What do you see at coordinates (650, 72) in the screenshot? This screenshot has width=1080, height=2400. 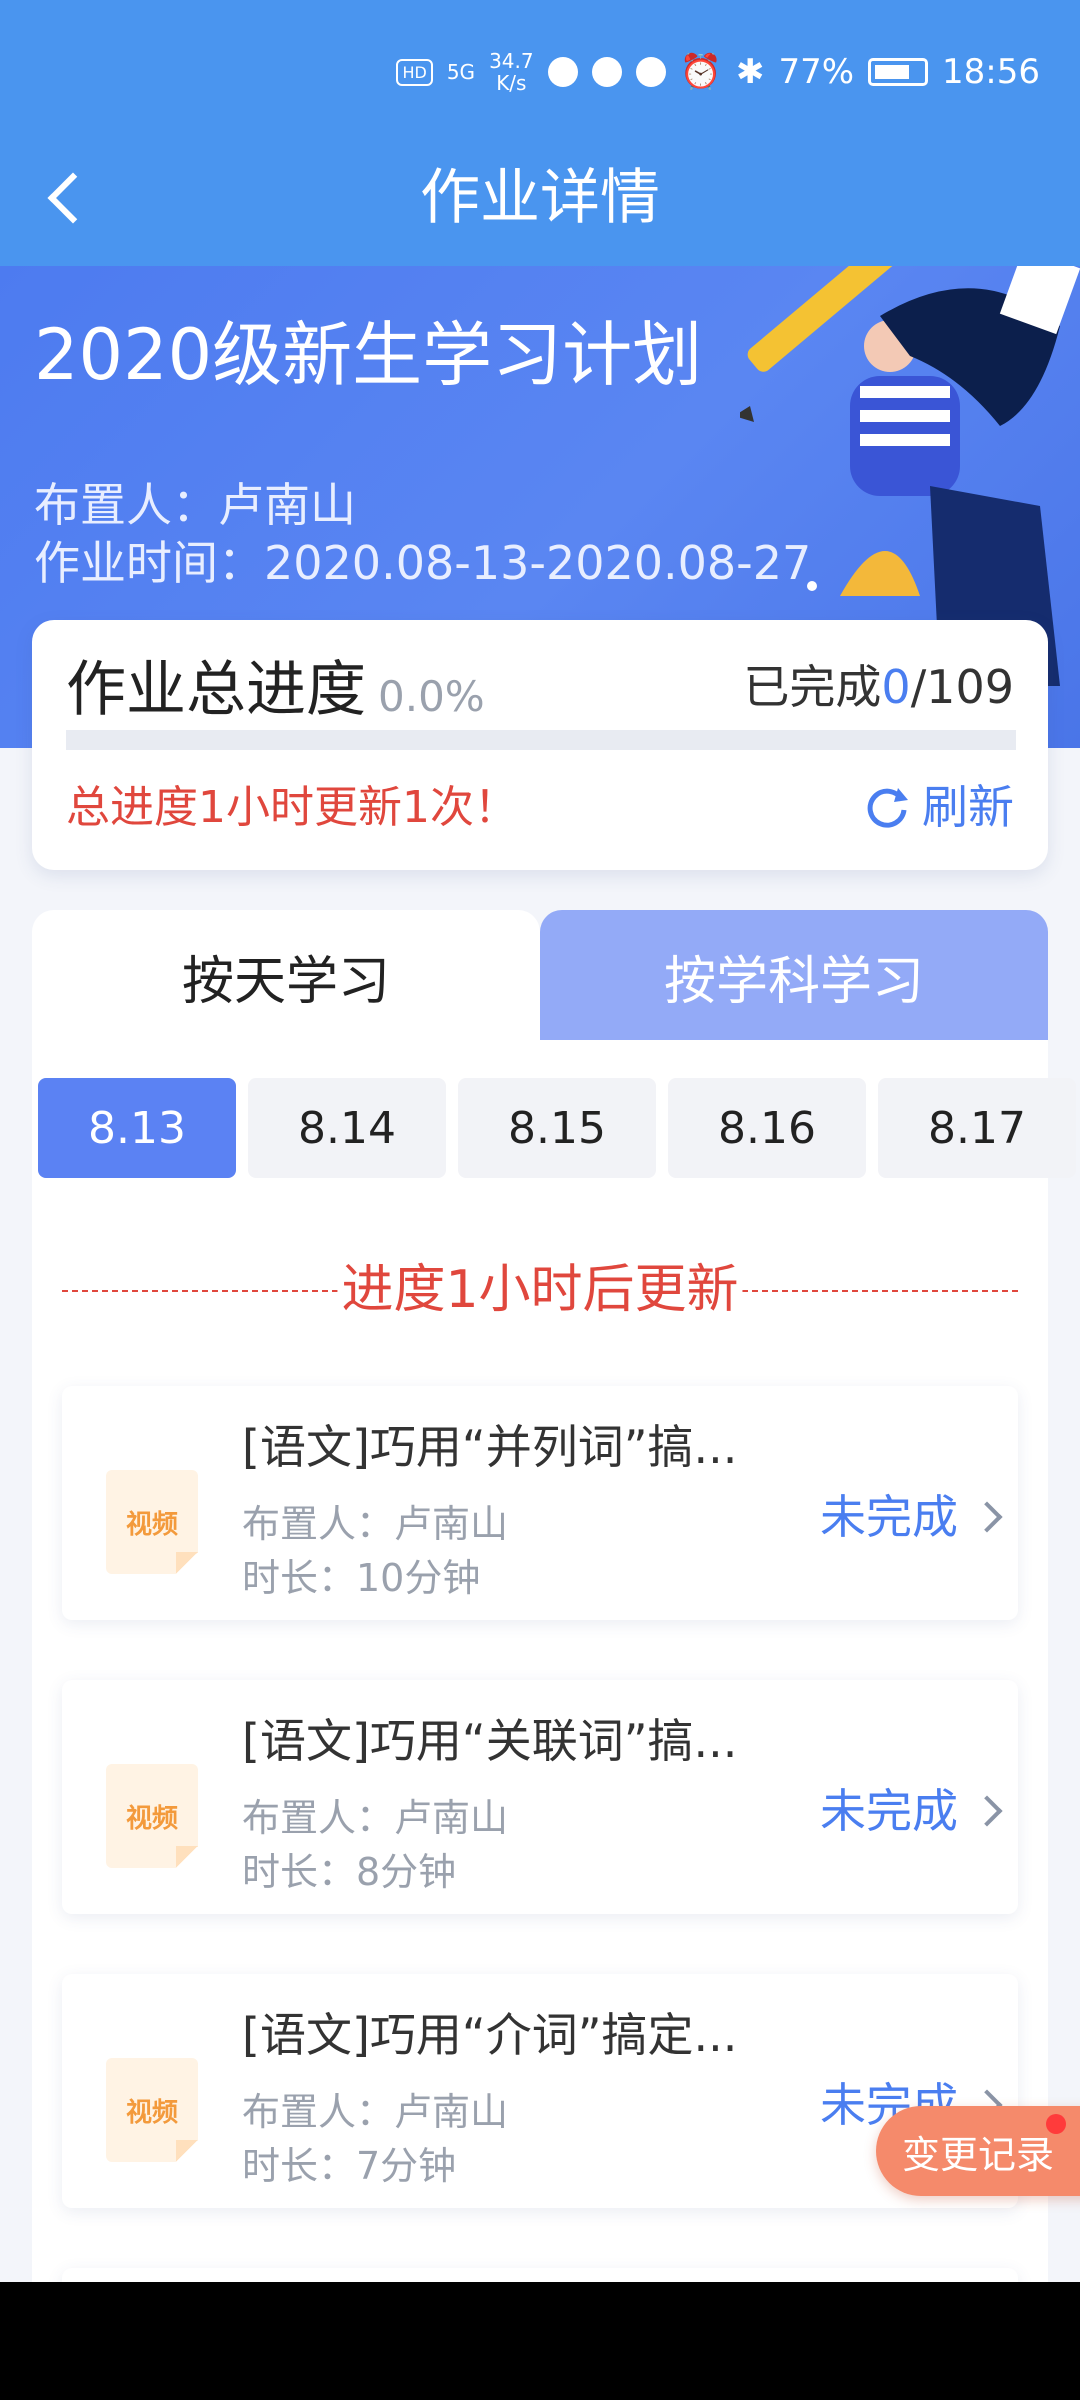 I see `study-app-icon` at bounding box center [650, 72].